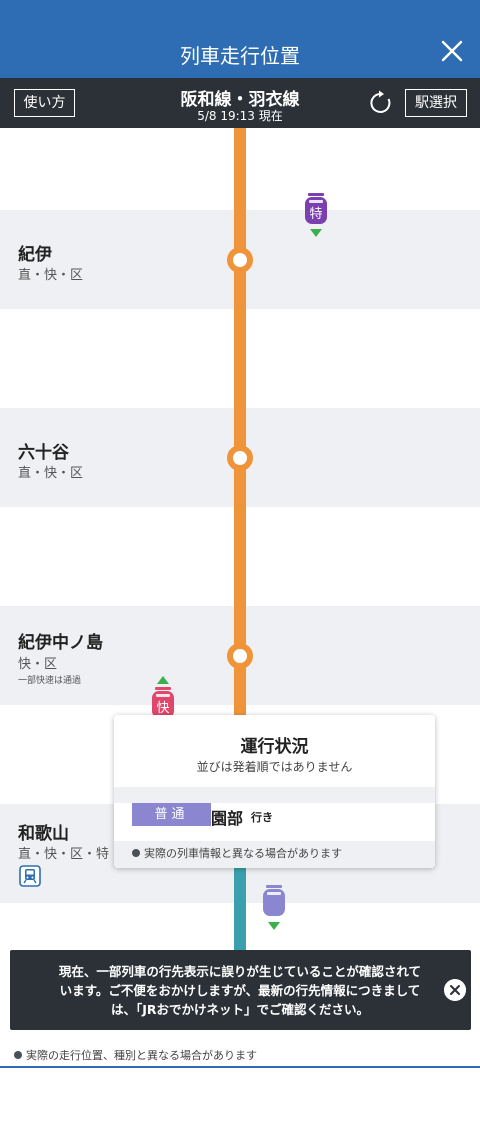 The height and width of the screenshot is (1122, 480). What do you see at coordinates (240, 423) in the screenshot?
I see `track-line` at bounding box center [240, 423].